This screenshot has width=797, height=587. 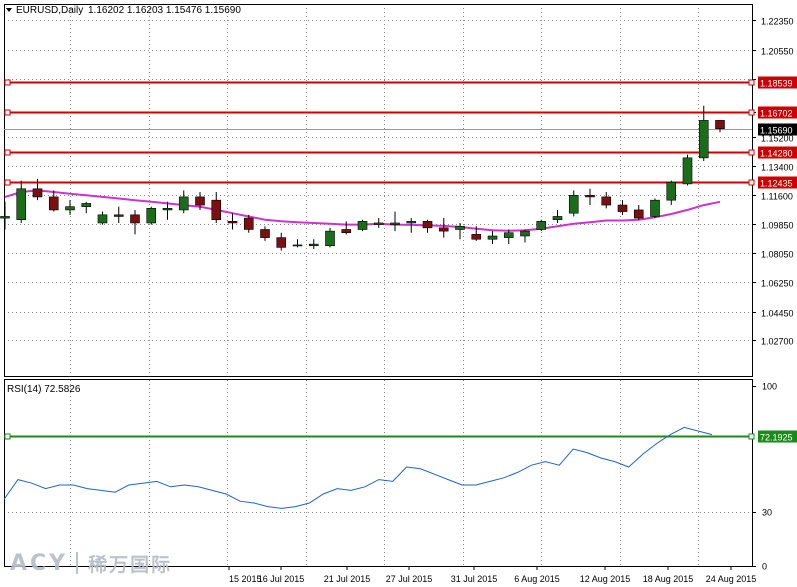 I want to click on y-tick-label: 1.06250, so click(x=777, y=284).